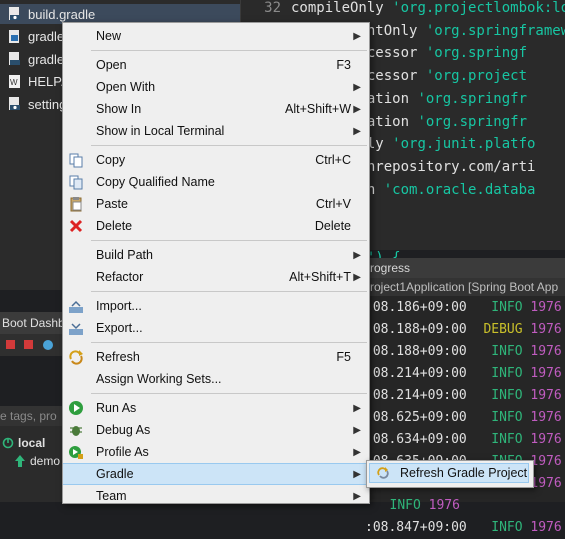 The height and width of the screenshot is (539, 565). I want to click on menu-item-open: Open F3, so click(216, 65).